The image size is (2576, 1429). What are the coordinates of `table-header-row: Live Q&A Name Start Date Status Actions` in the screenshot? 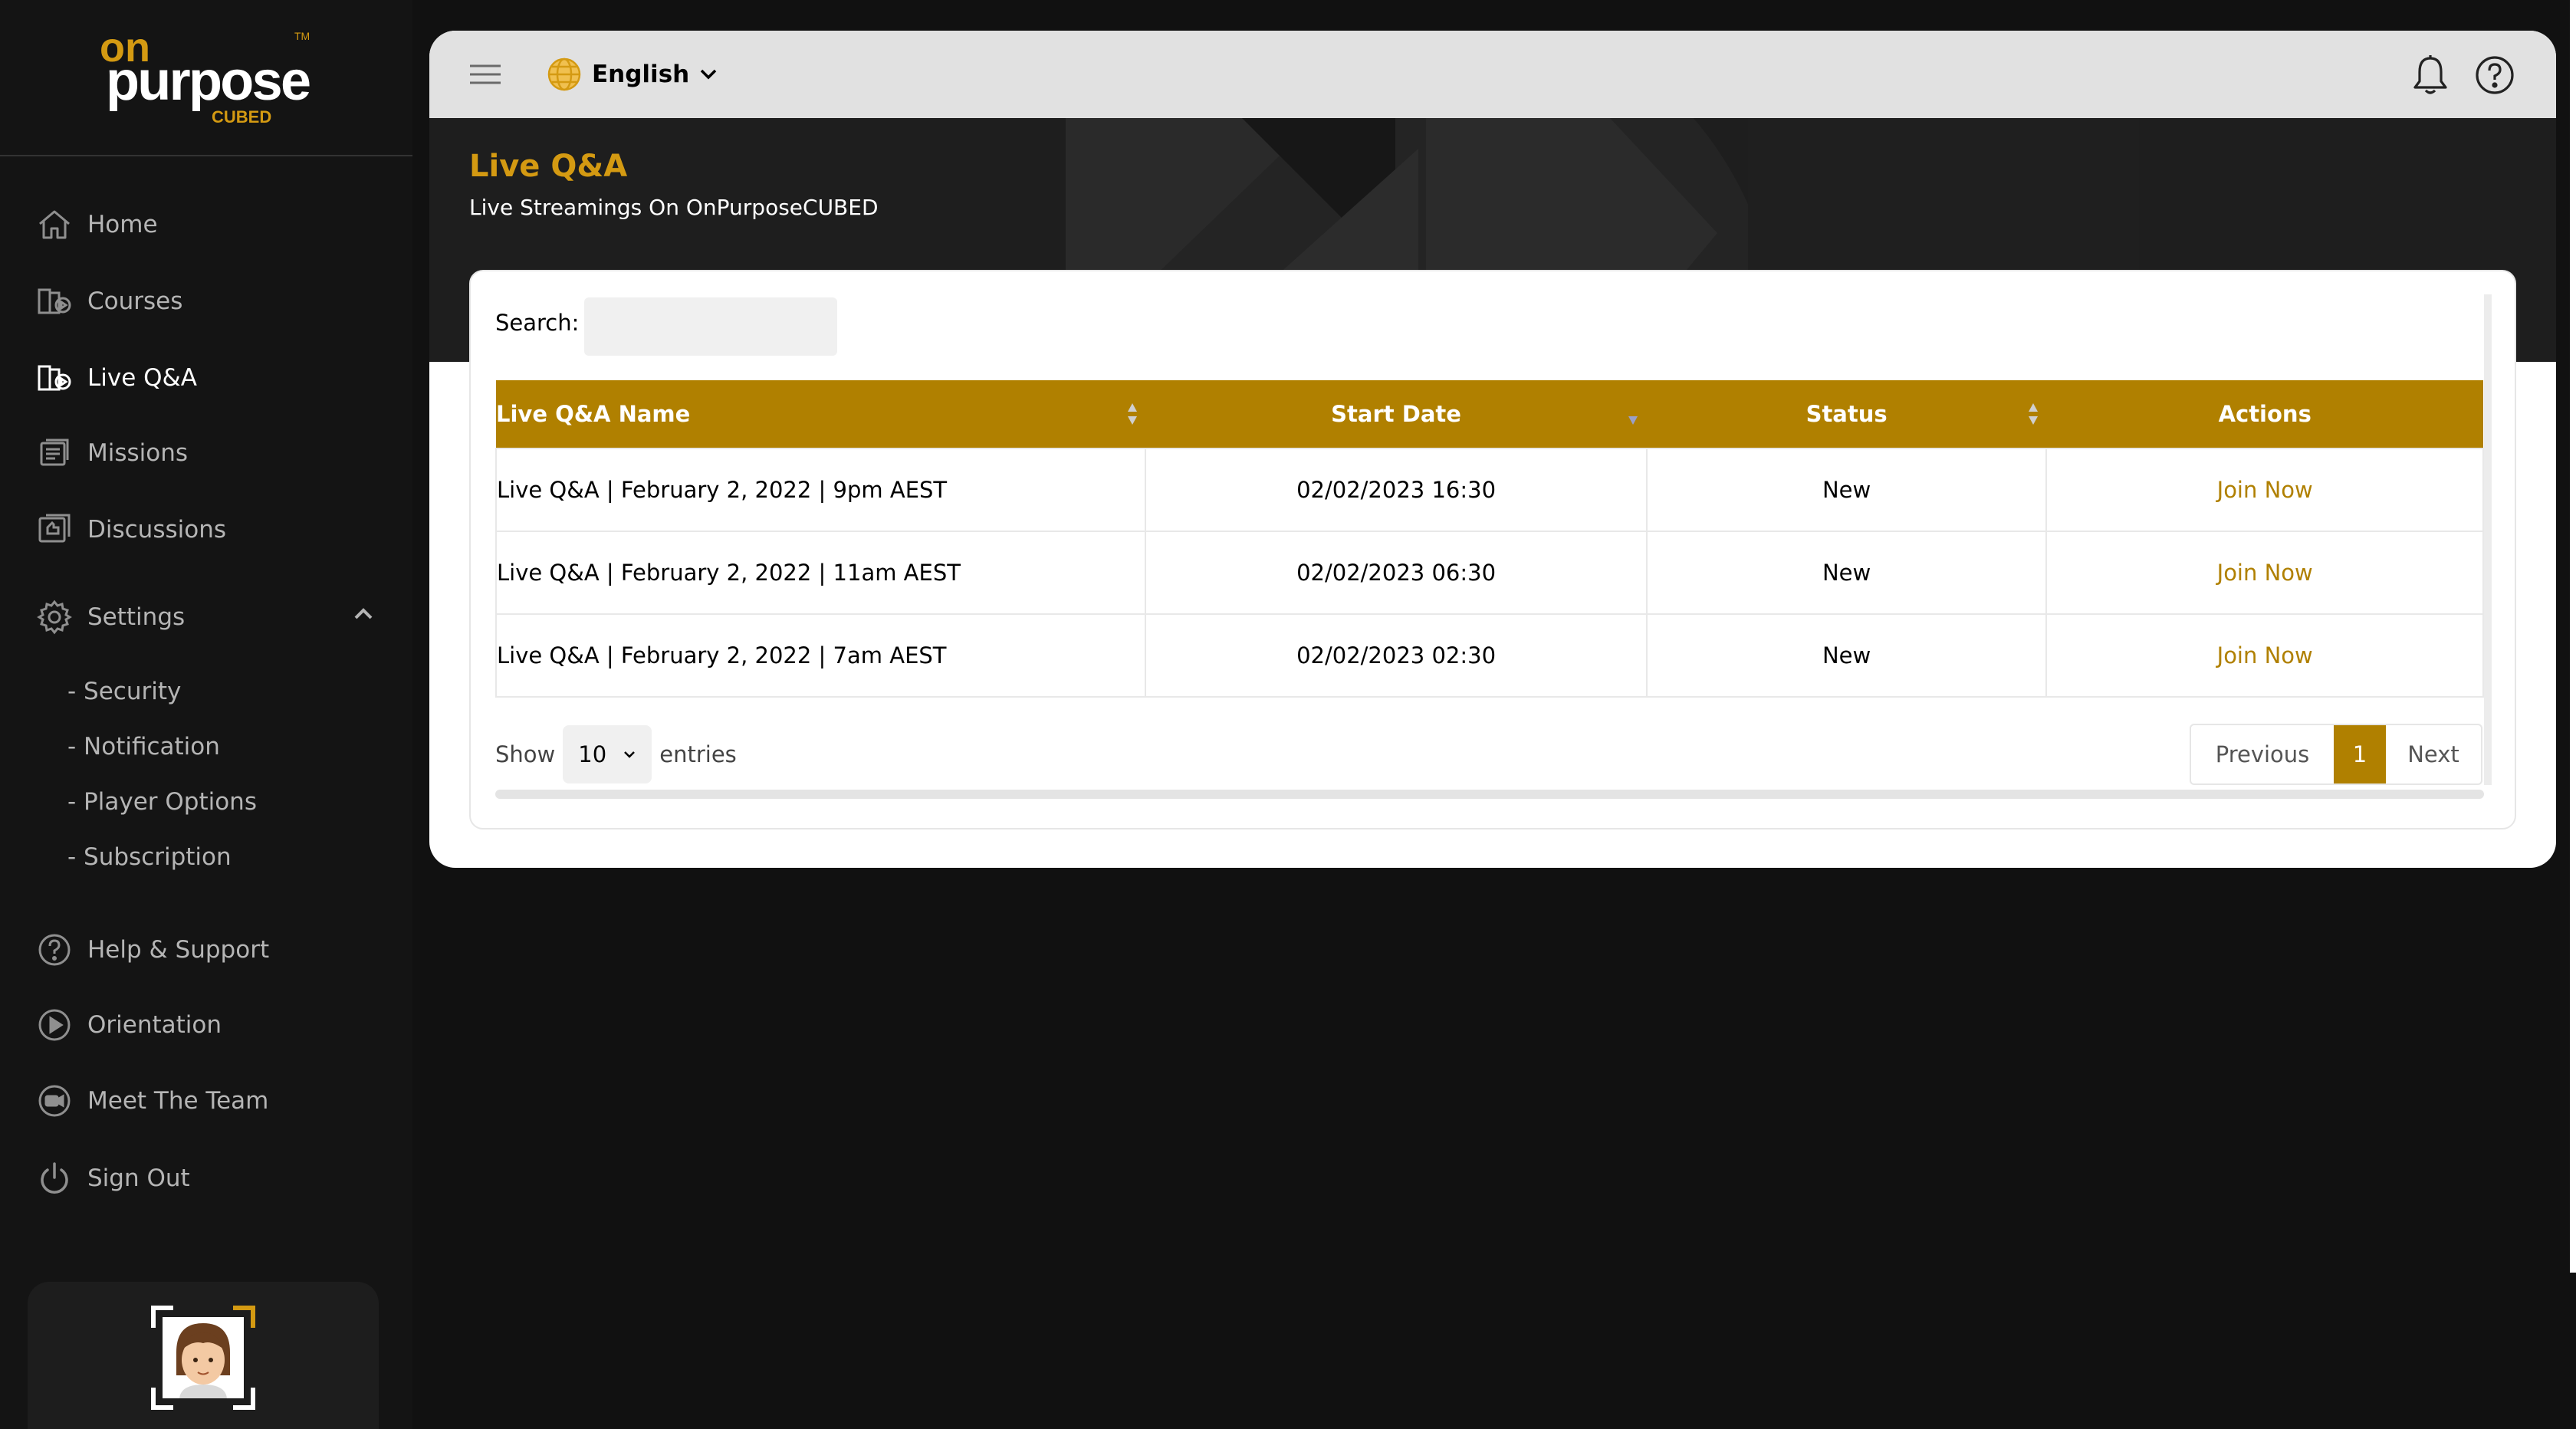 It's located at (1489, 414).